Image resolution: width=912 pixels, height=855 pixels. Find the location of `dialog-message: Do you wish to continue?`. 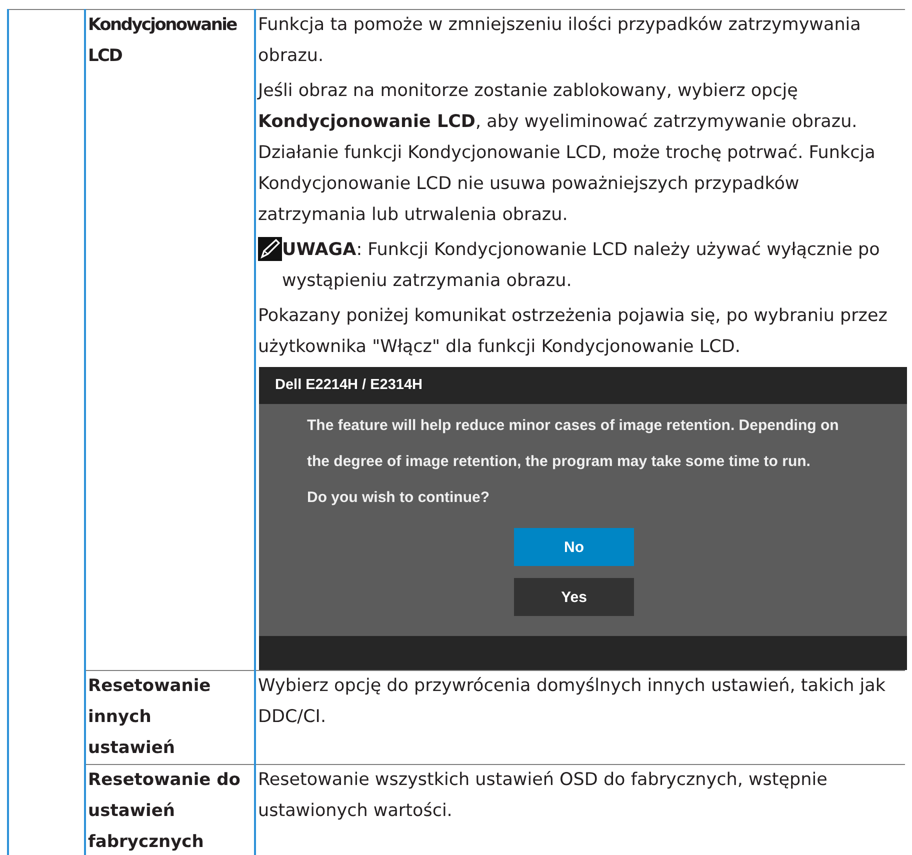

dialog-message: Do you wish to continue? is located at coordinates (398, 498).